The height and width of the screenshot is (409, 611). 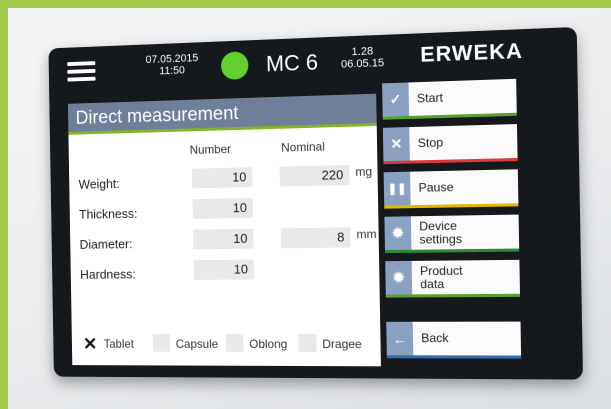 I want to click on back-button: ← Back, so click(x=454, y=340).